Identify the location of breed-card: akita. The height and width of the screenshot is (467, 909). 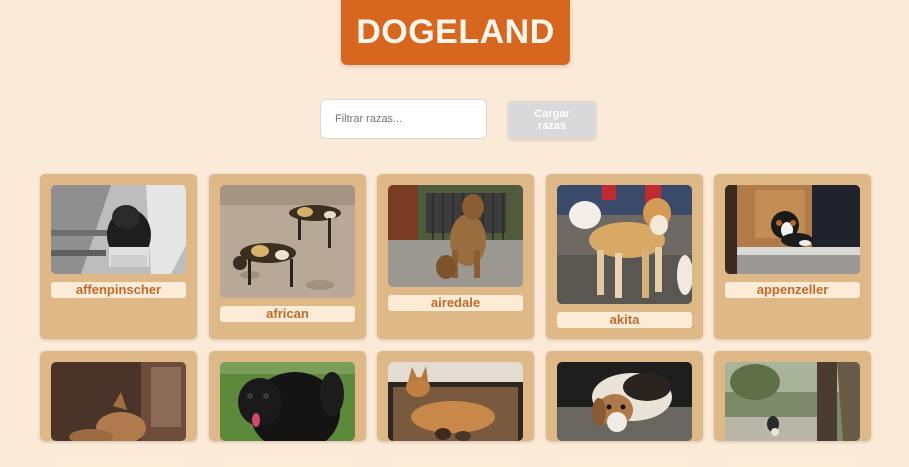
(624, 256).